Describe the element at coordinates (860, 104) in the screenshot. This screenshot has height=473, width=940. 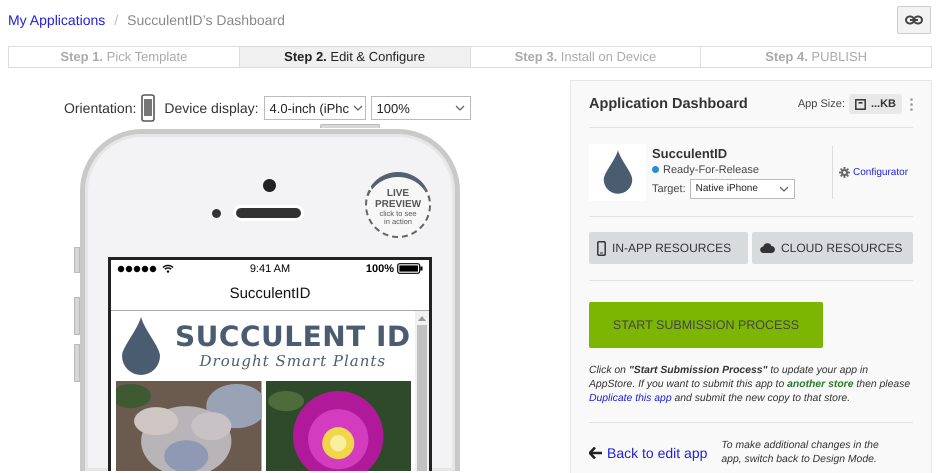
I see `storage-icon` at that location.